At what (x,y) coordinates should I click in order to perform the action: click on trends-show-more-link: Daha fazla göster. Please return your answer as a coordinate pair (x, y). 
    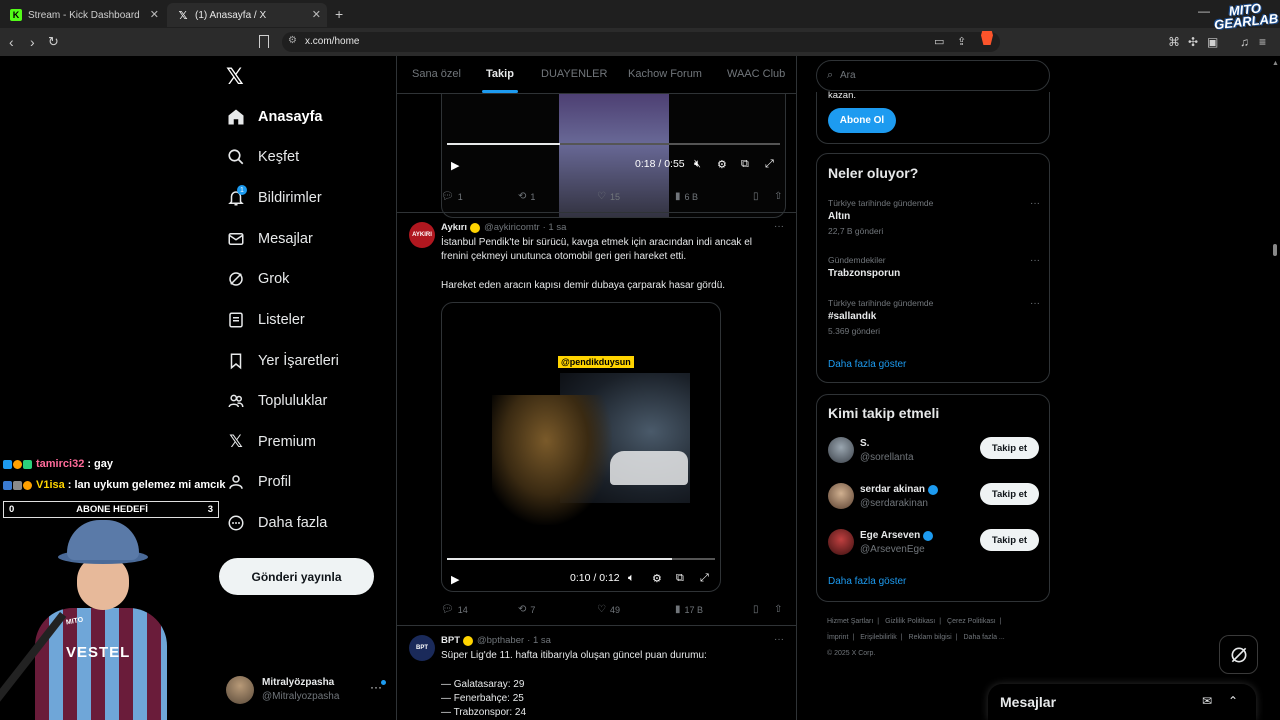
    Looking at the image, I should click on (867, 364).